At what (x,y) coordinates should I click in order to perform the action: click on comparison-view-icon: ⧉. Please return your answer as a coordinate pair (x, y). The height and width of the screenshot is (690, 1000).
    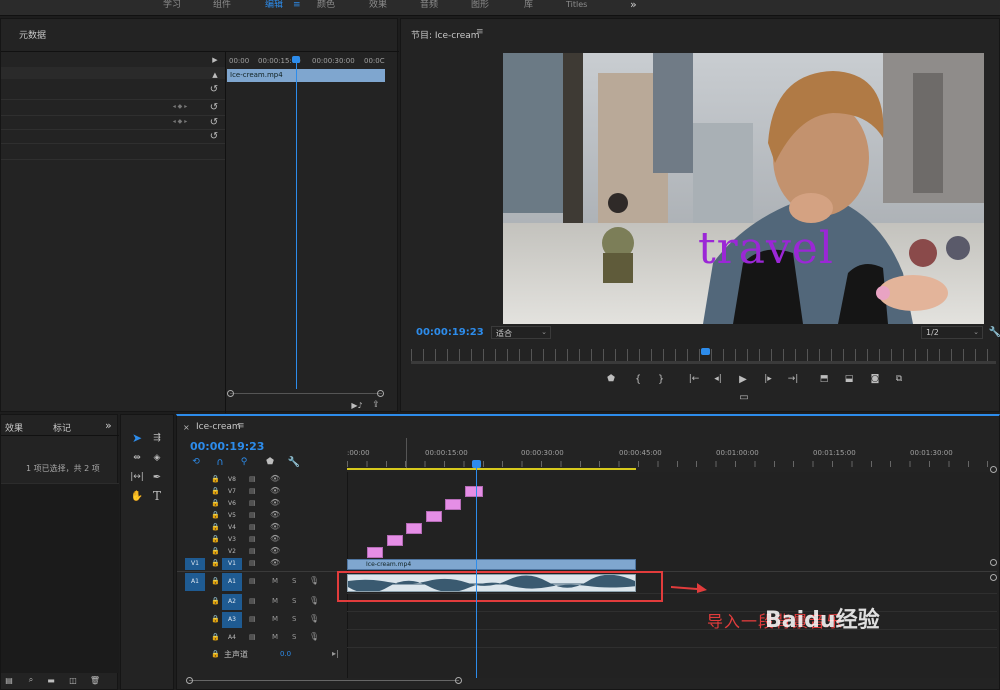
    Looking at the image, I should click on (899, 379).